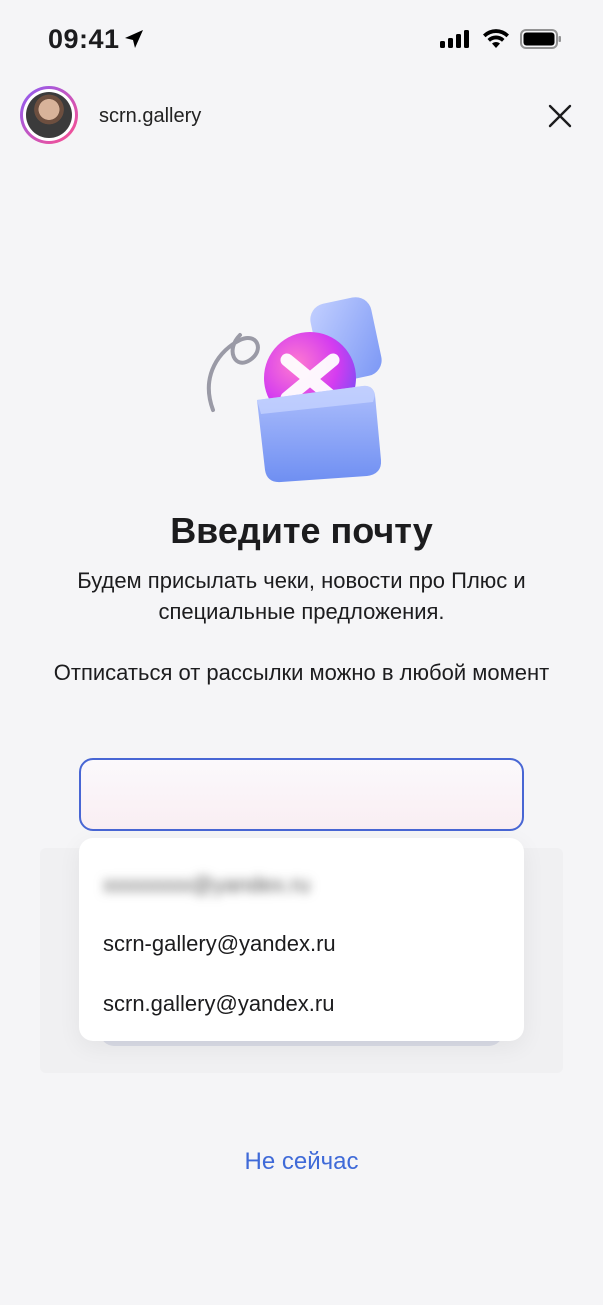 This screenshot has width=603, height=1305. I want to click on avatar-ring, so click(49, 115).